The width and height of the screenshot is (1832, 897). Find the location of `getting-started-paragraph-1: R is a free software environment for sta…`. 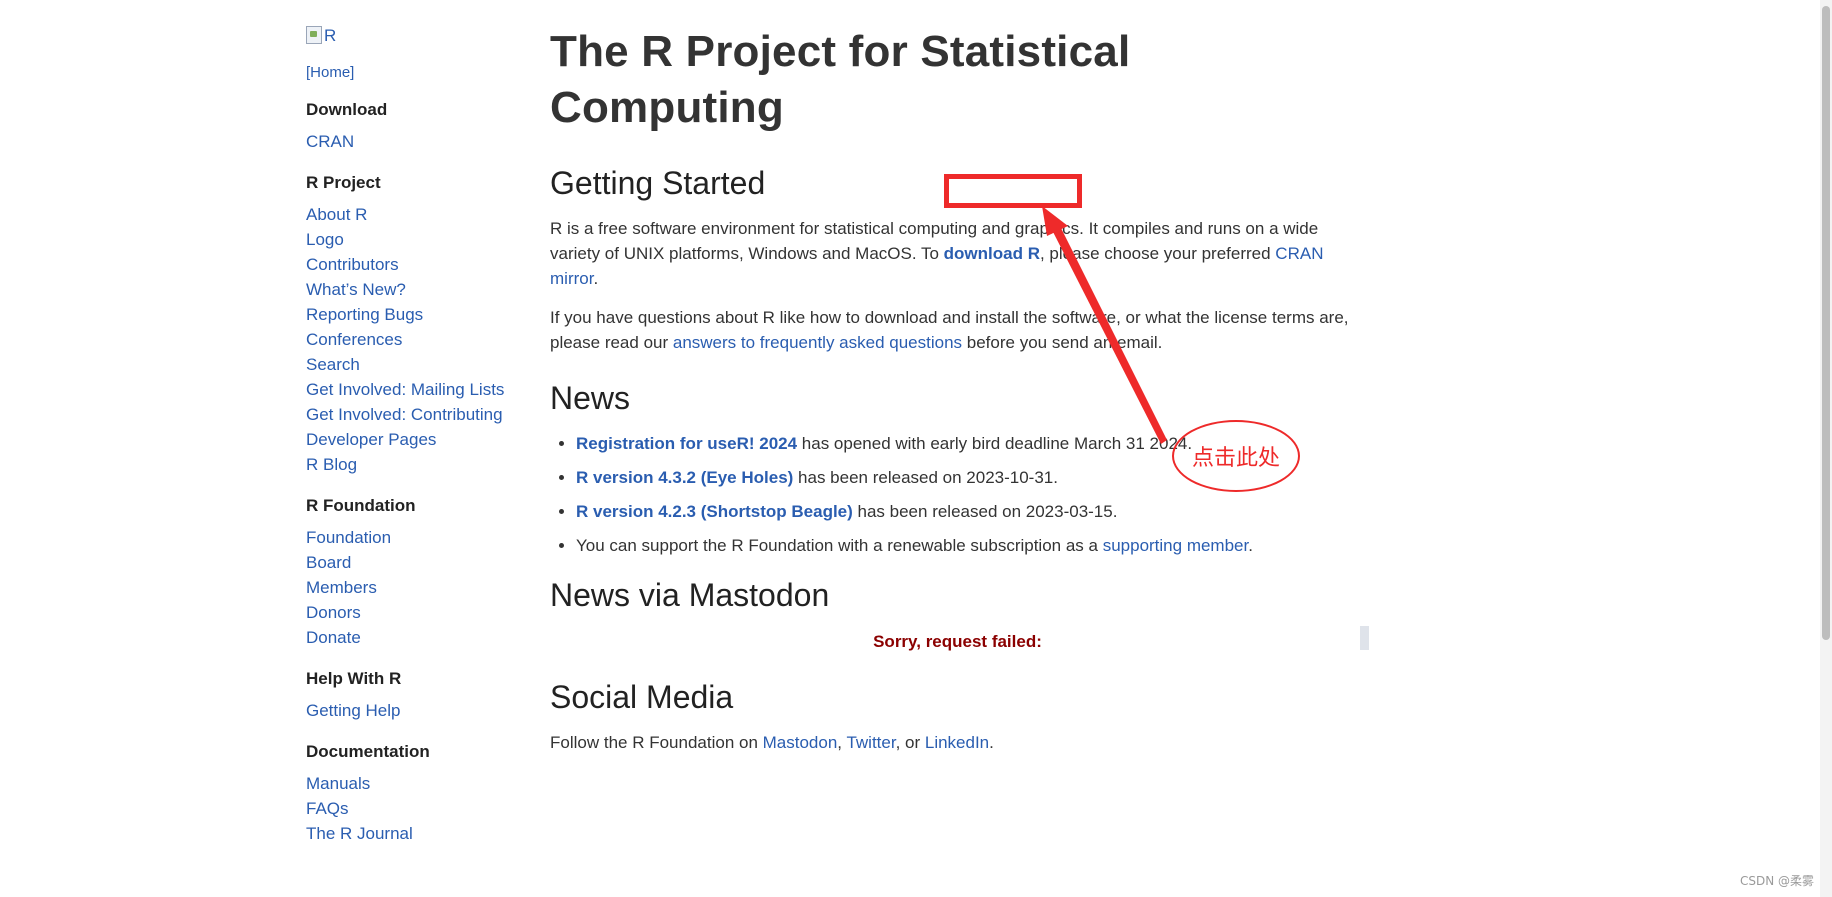

getting-started-paragraph-1: R is a free software environment for sta… is located at coordinates (957, 253).